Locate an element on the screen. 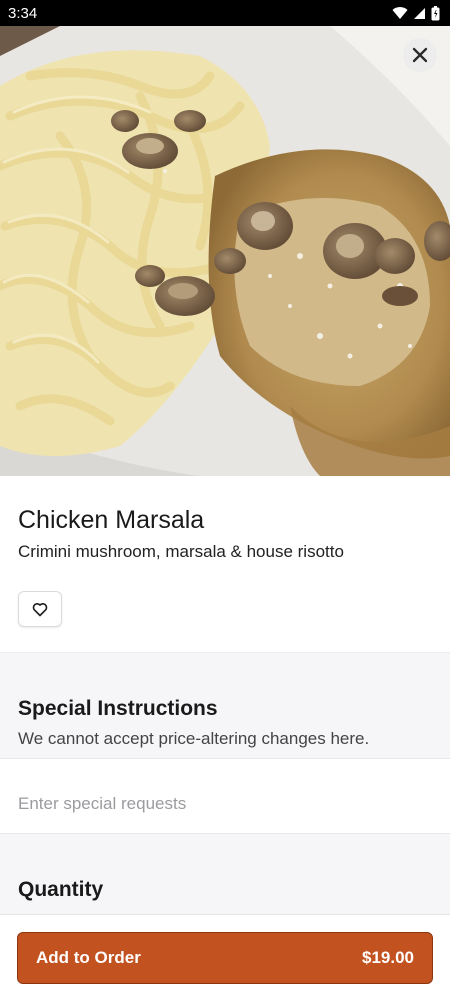  battery-icon is located at coordinates (435, 12).